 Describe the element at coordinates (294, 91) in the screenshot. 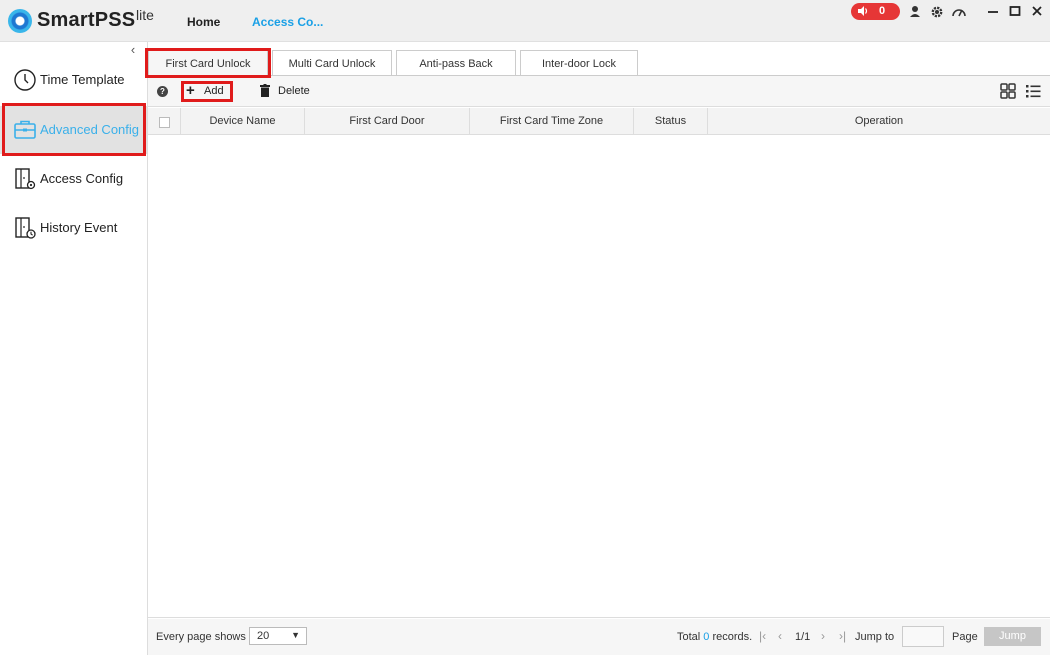

I see `delete-button-label: Delete` at that location.